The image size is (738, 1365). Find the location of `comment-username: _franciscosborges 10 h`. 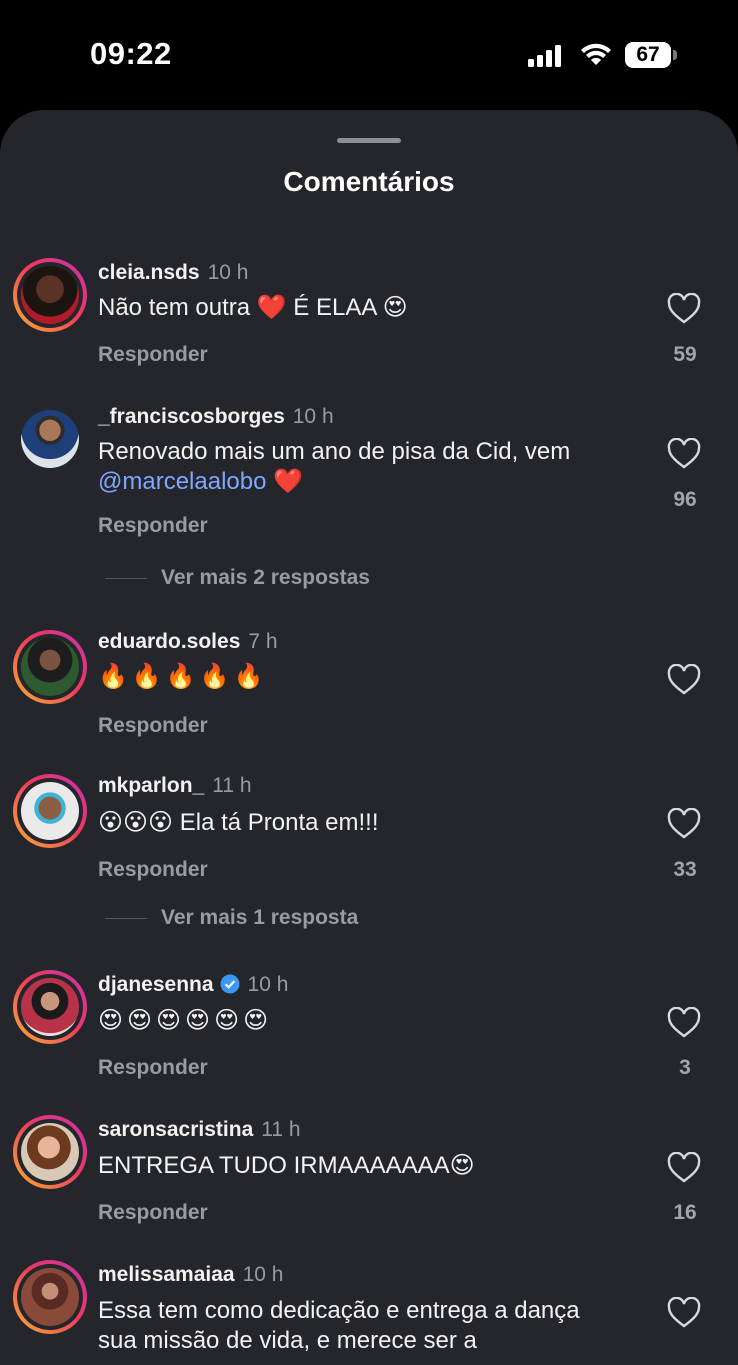

comment-username: _franciscosborges 10 h is located at coordinates (216, 417).